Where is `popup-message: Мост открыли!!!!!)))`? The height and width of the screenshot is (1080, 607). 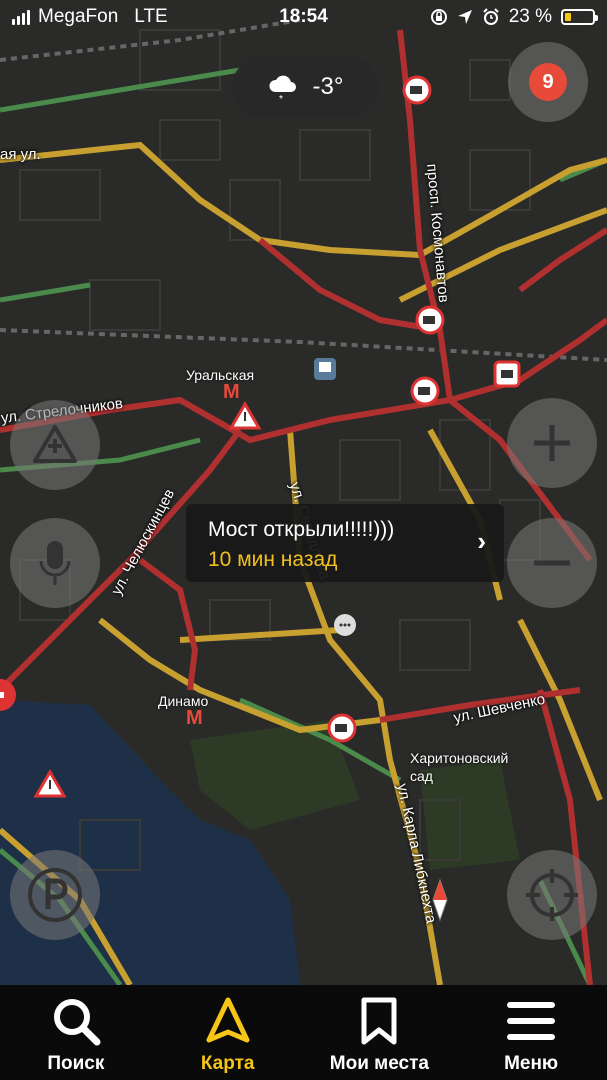
popup-message: Мост открыли!!!!!))) is located at coordinates (301, 529).